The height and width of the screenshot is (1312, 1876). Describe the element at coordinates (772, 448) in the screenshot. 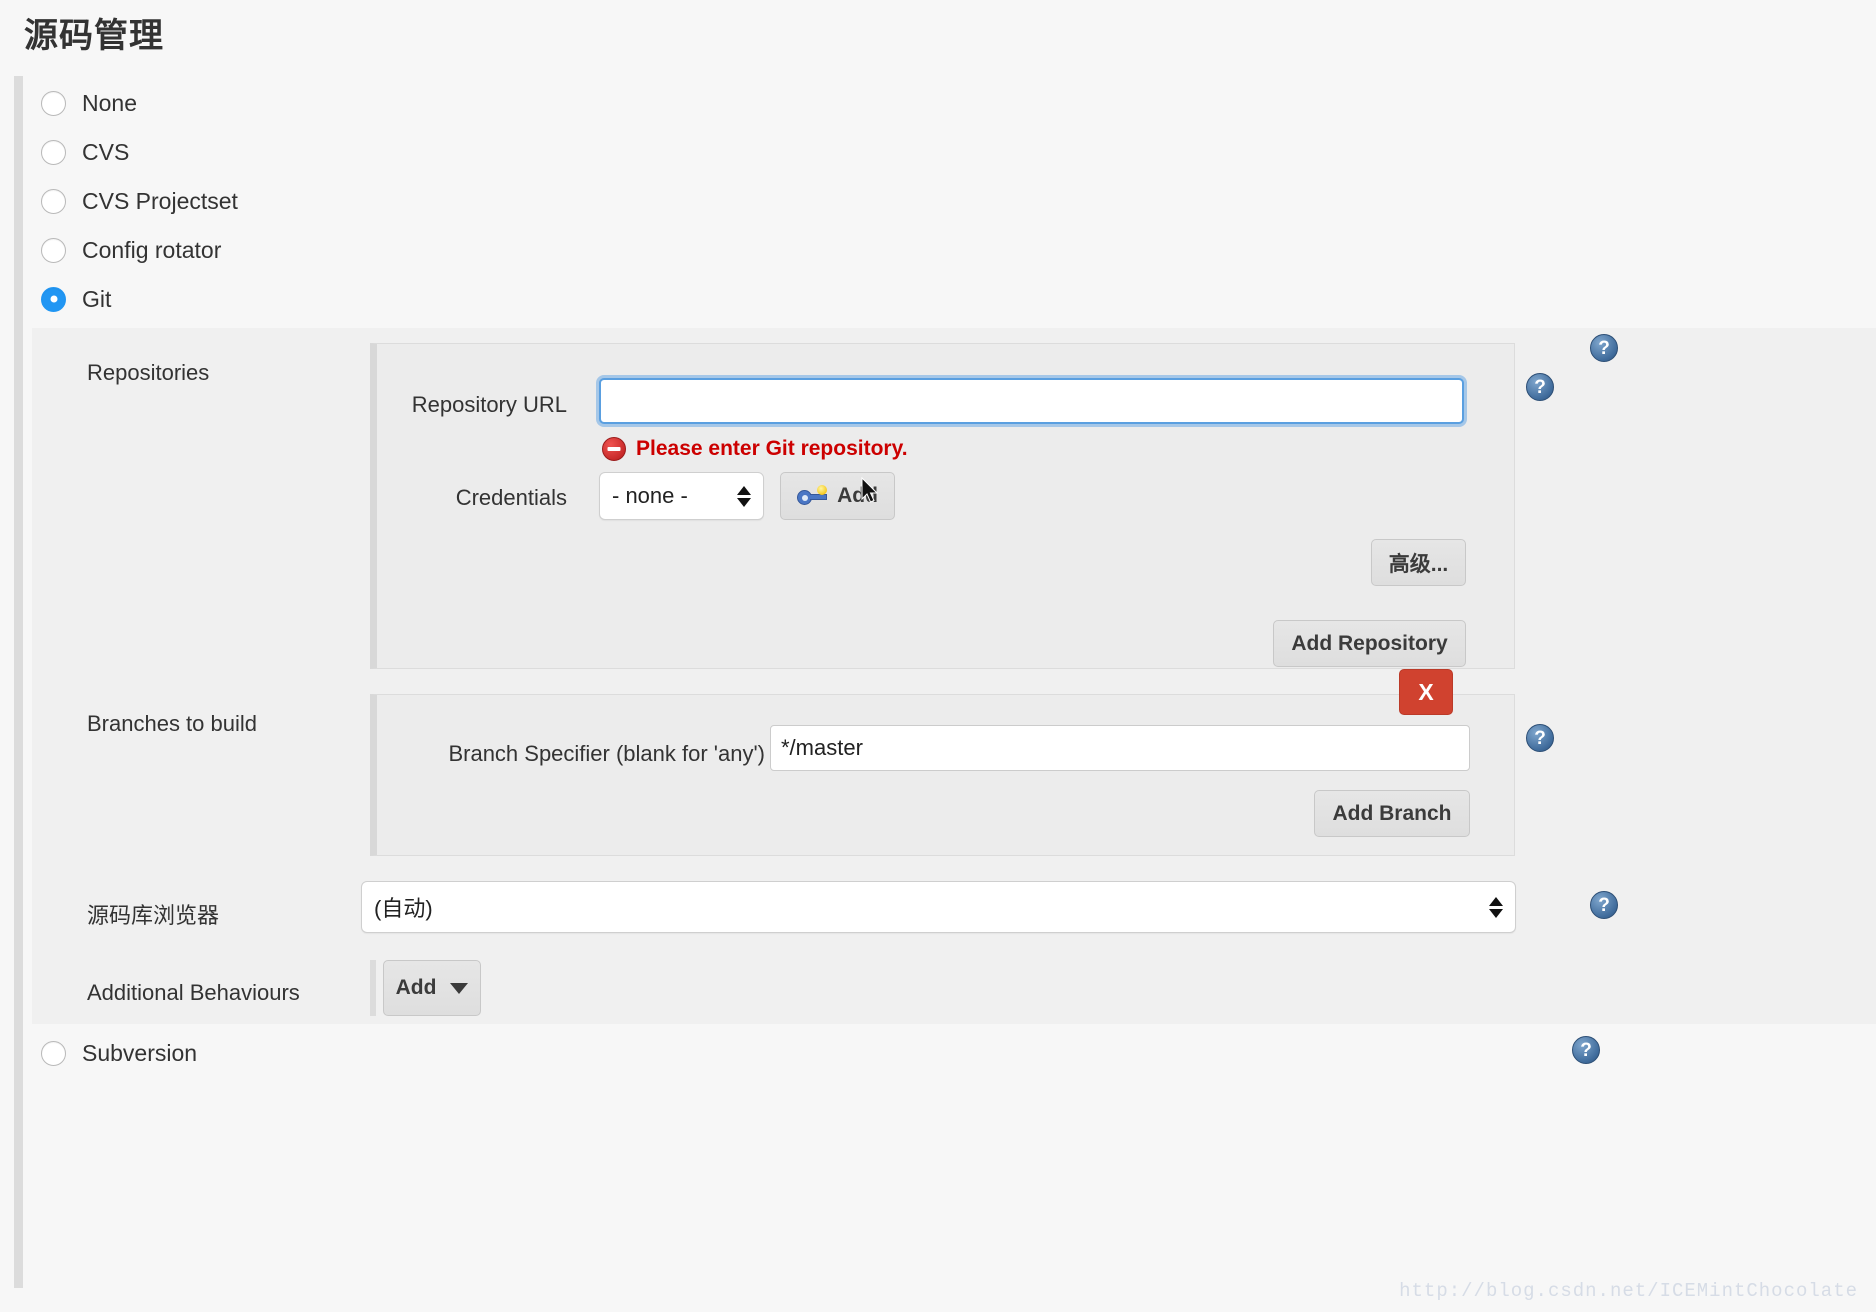

I see `repository-url-error-text: Please enter Git repository.` at that location.